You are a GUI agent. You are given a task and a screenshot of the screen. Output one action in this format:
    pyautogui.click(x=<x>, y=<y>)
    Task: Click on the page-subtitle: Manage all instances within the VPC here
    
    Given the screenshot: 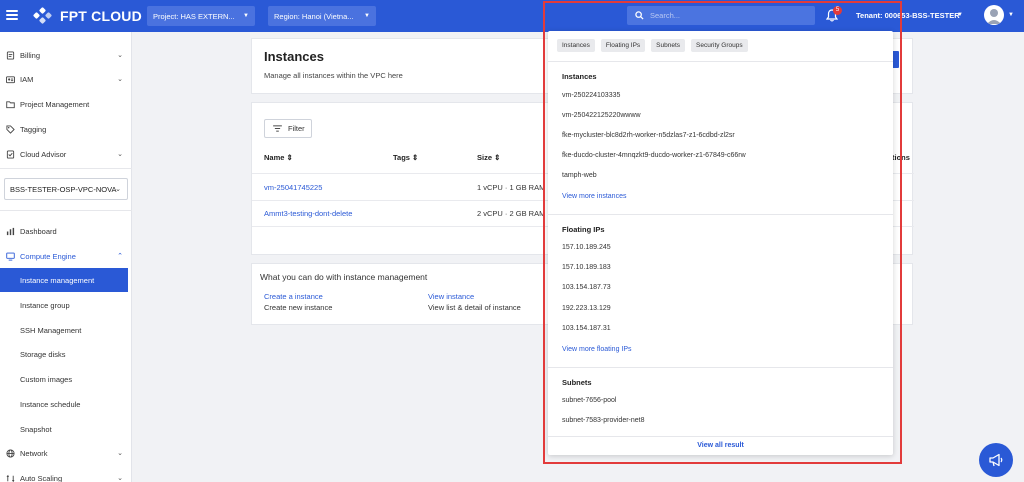 What is the action you would take?
    pyautogui.click(x=333, y=75)
    